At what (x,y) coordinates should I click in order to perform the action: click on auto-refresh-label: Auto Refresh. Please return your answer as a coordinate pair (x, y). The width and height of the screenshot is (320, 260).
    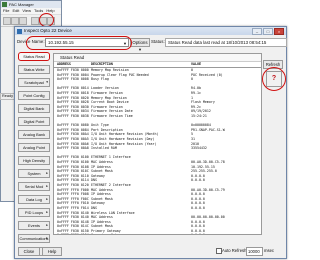
    Looking at the image, I should click on (234, 250).